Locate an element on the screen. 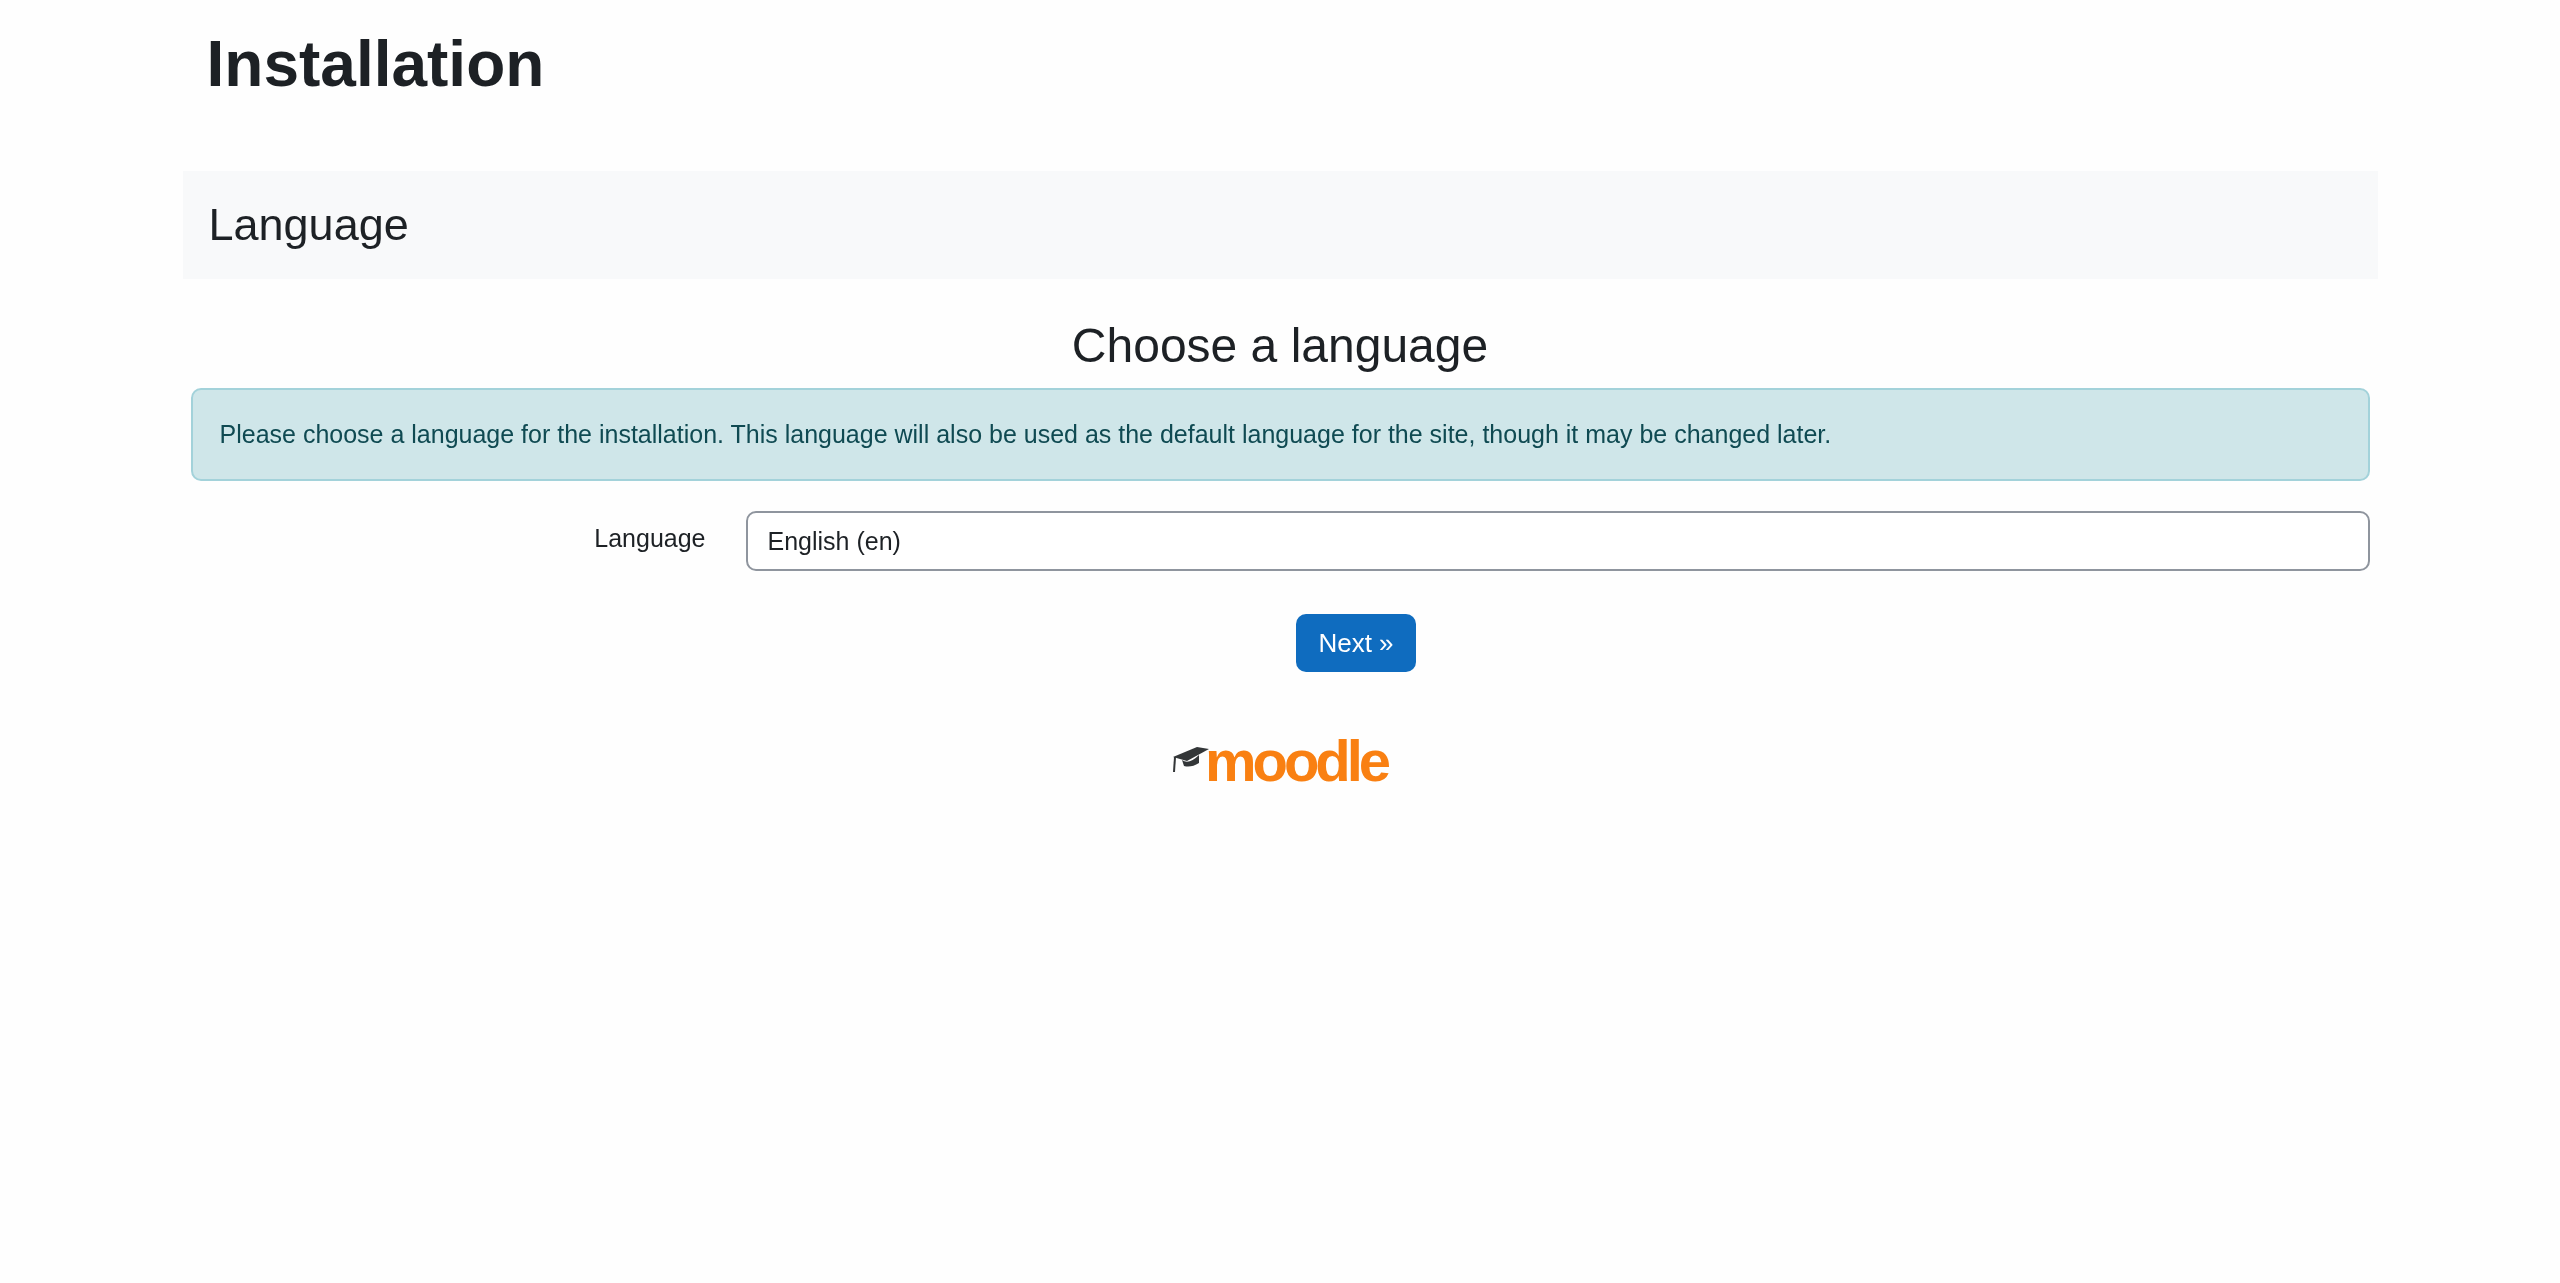  page-title: Installation is located at coordinates (375, 64).